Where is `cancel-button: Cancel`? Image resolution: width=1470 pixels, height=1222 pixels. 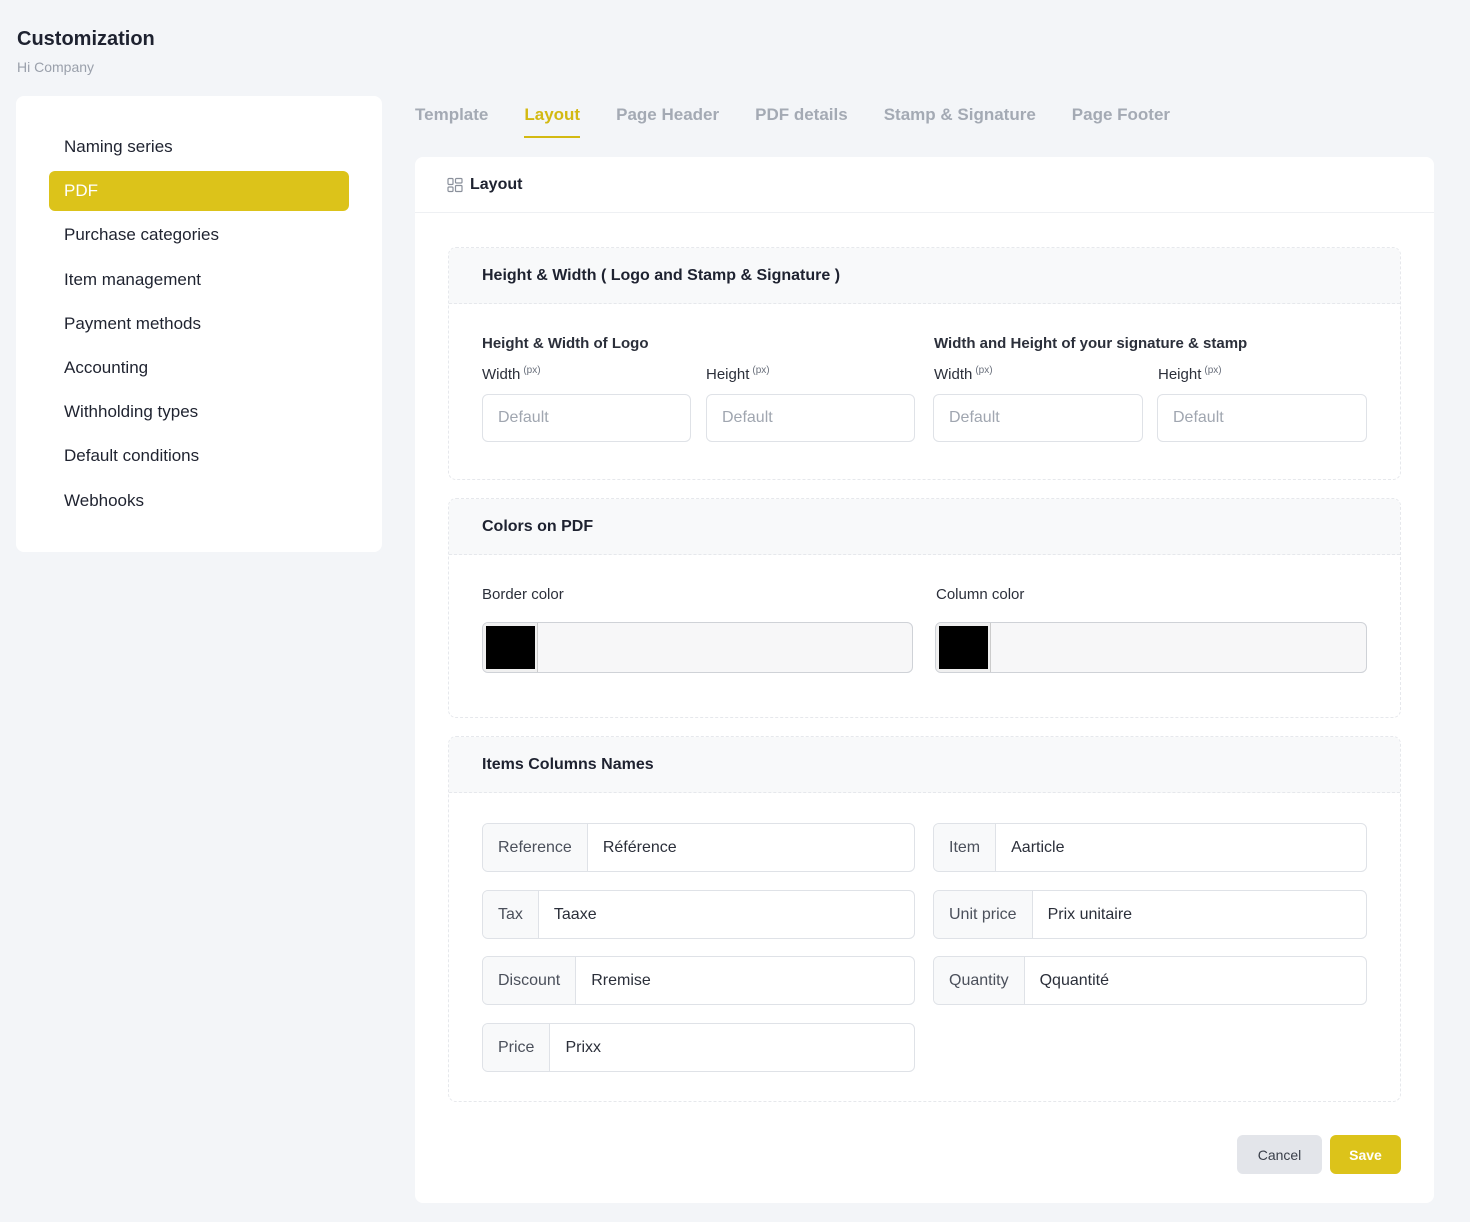
cancel-button: Cancel is located at coordinates (1279, 1154).